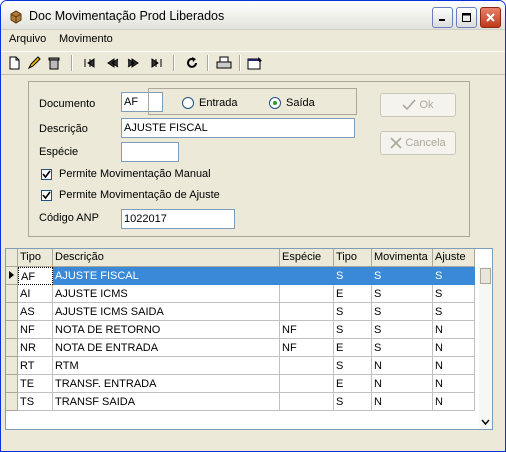 This screenshot has width=506, height=452. What do you see at coordinates (134, 63) in the screenshot?
I see `next-record-button` at bounding box center [134, 63].